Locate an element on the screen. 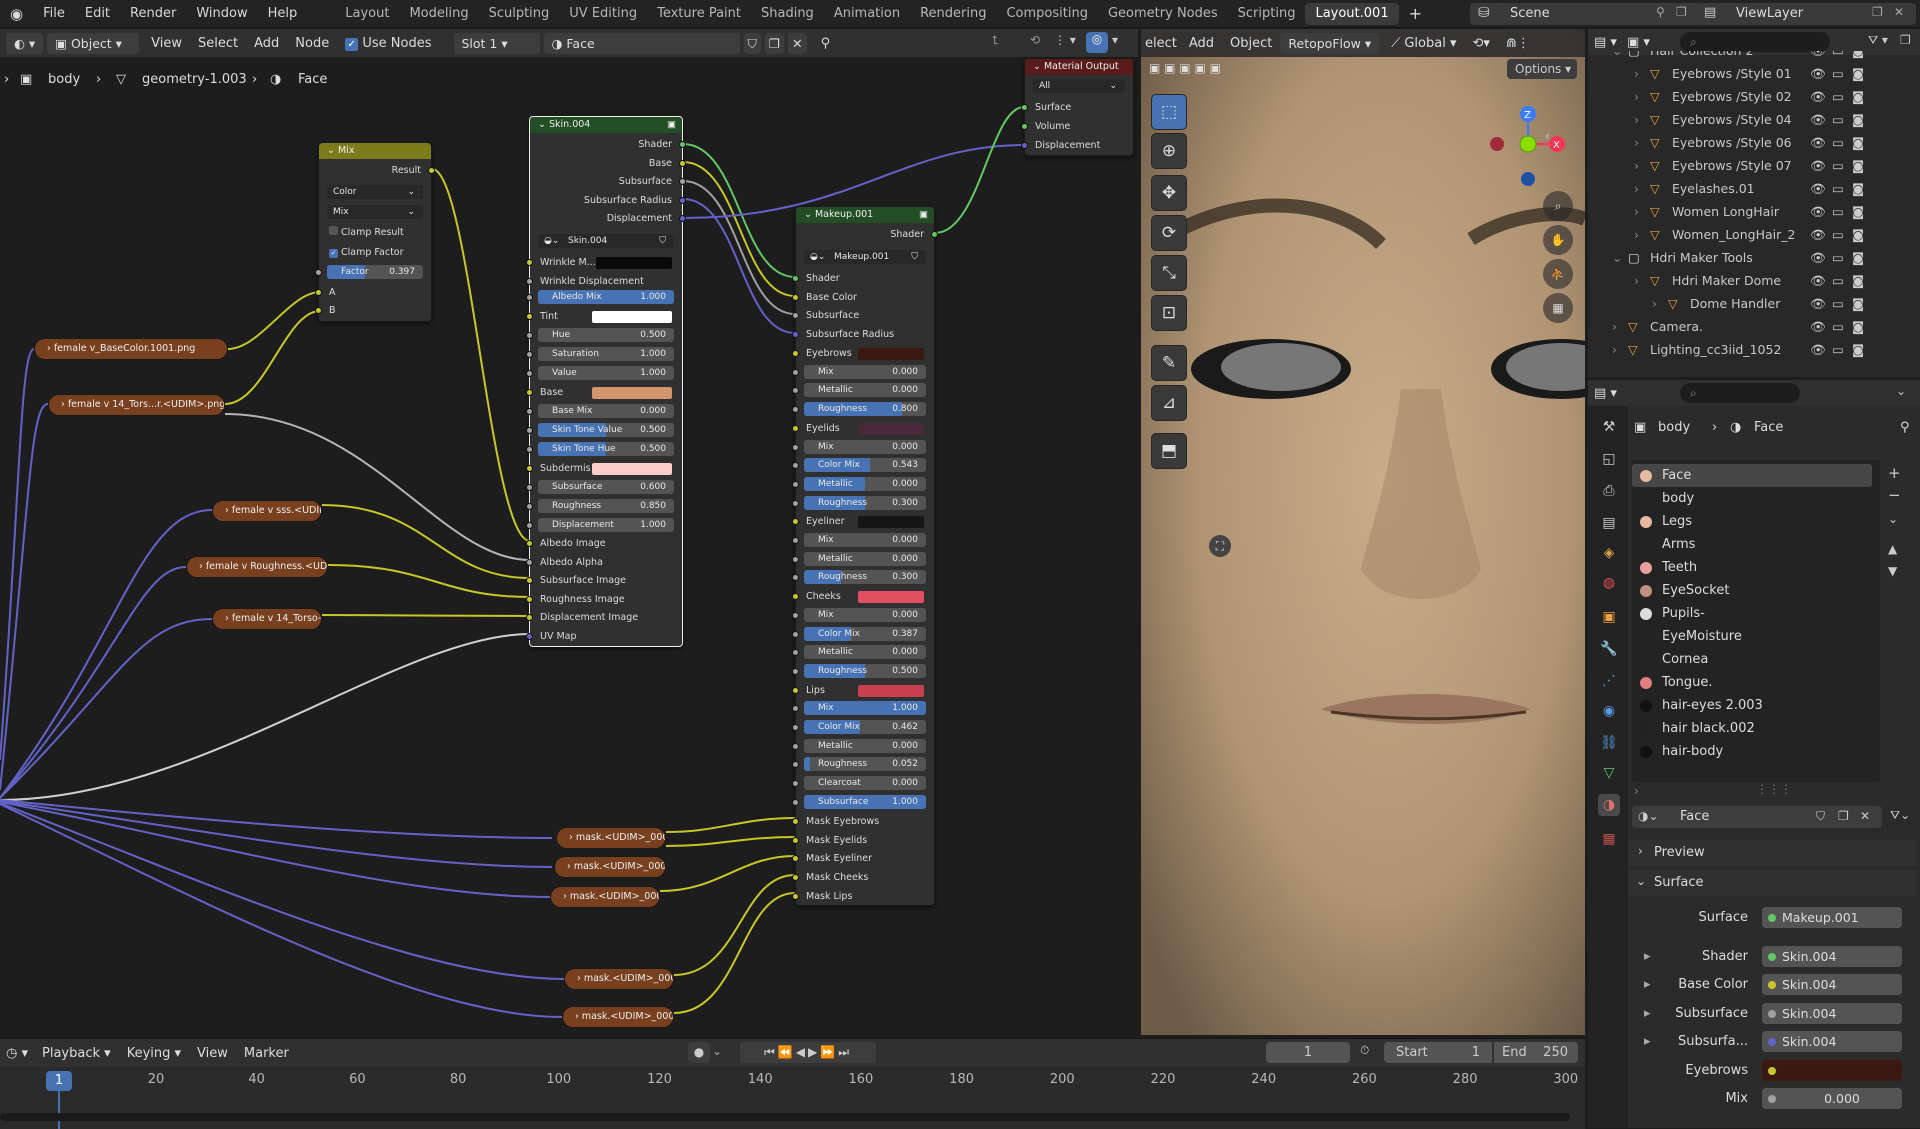 This screenshot has height=1129, width=1920. tool-tab-icon: ⚒ is located at coordinates (1609, 427).